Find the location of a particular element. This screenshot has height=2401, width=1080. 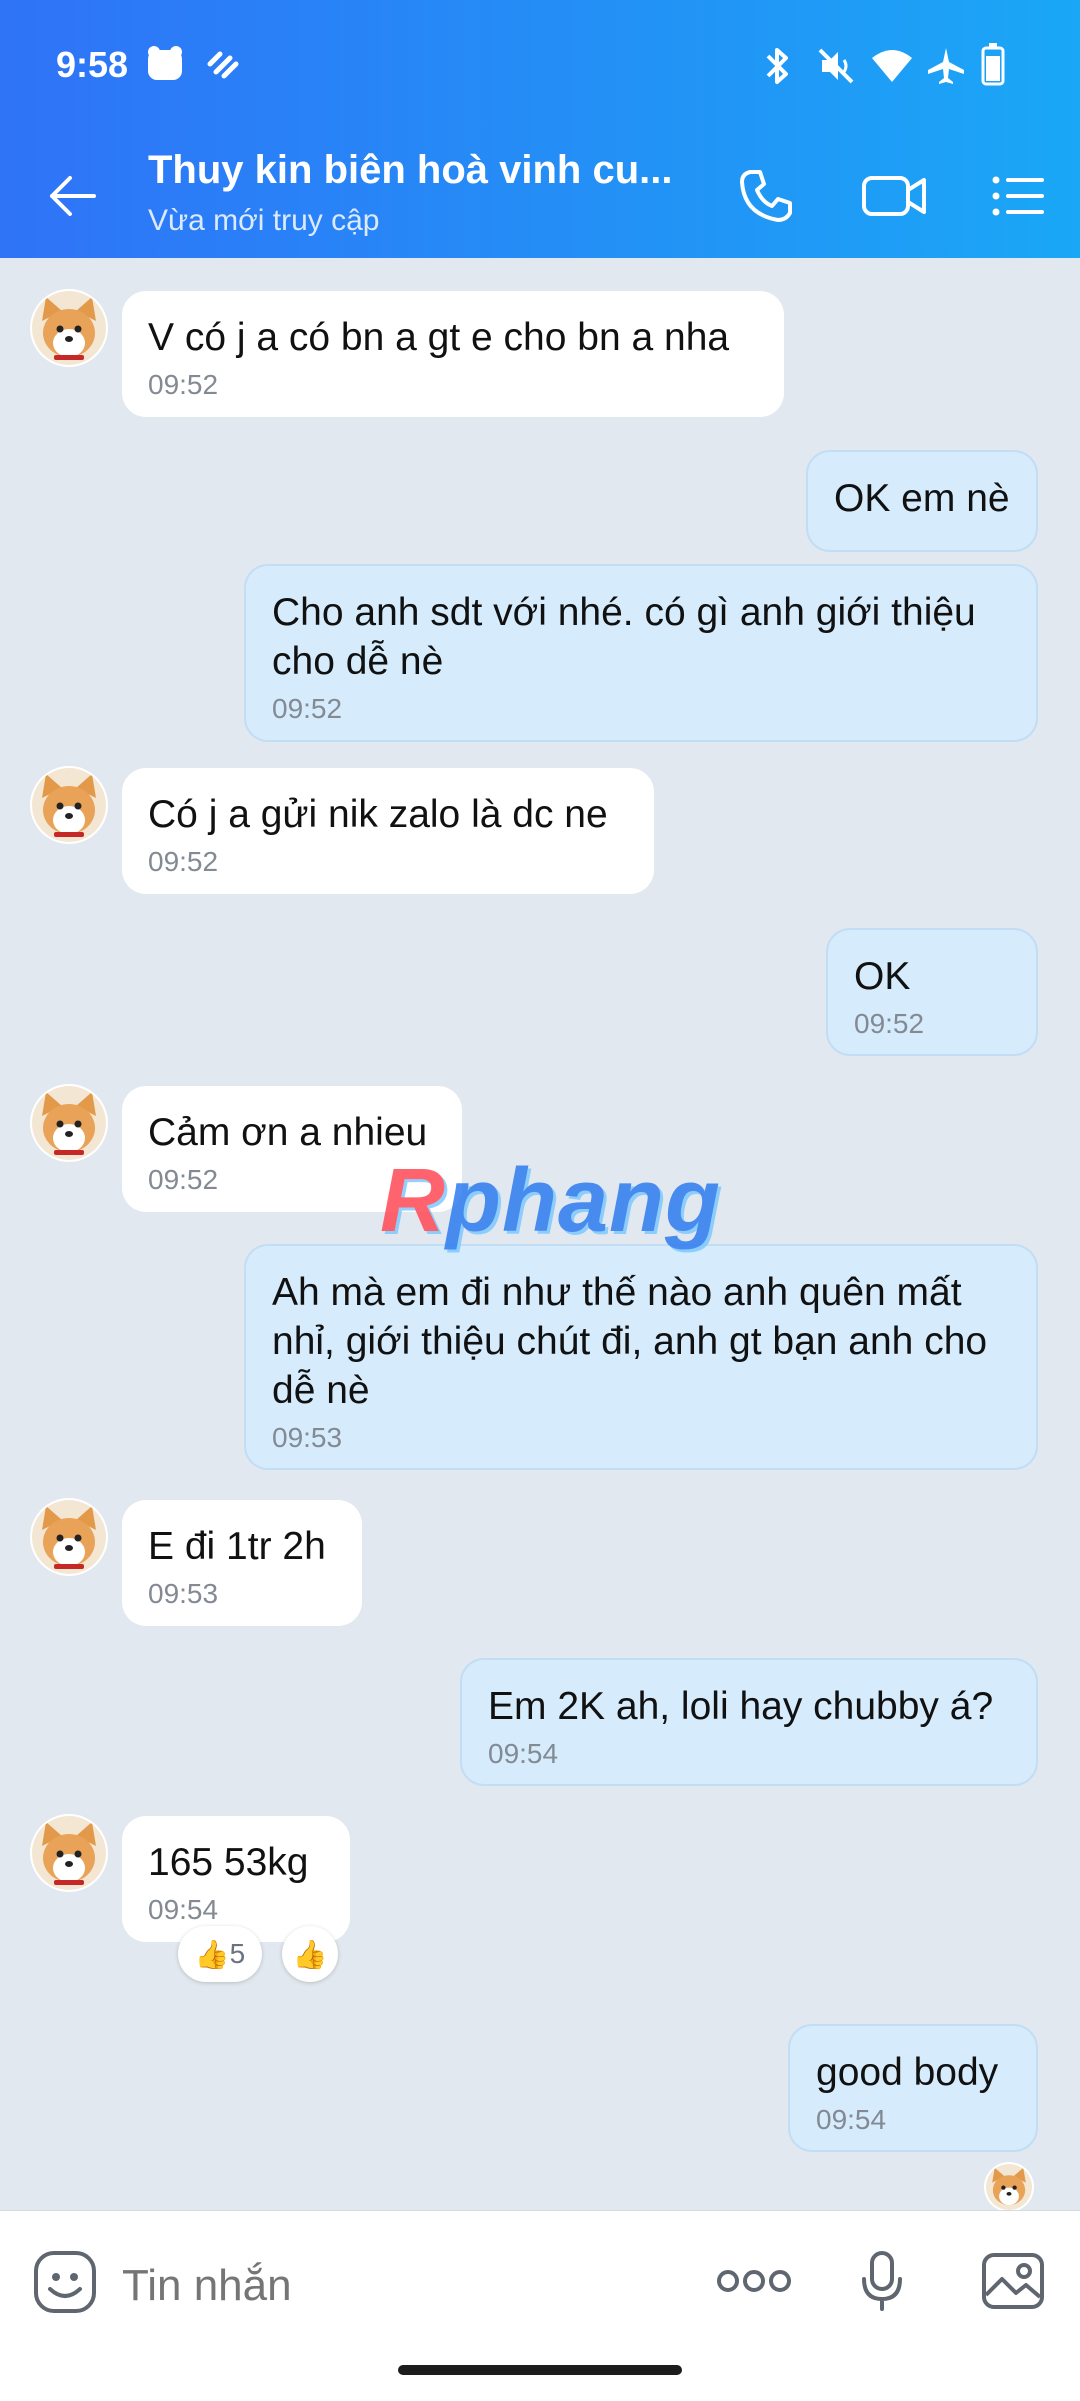

incoming-message-bubble: 165 53kg 09:54 is located at coordinates (236, 1879).